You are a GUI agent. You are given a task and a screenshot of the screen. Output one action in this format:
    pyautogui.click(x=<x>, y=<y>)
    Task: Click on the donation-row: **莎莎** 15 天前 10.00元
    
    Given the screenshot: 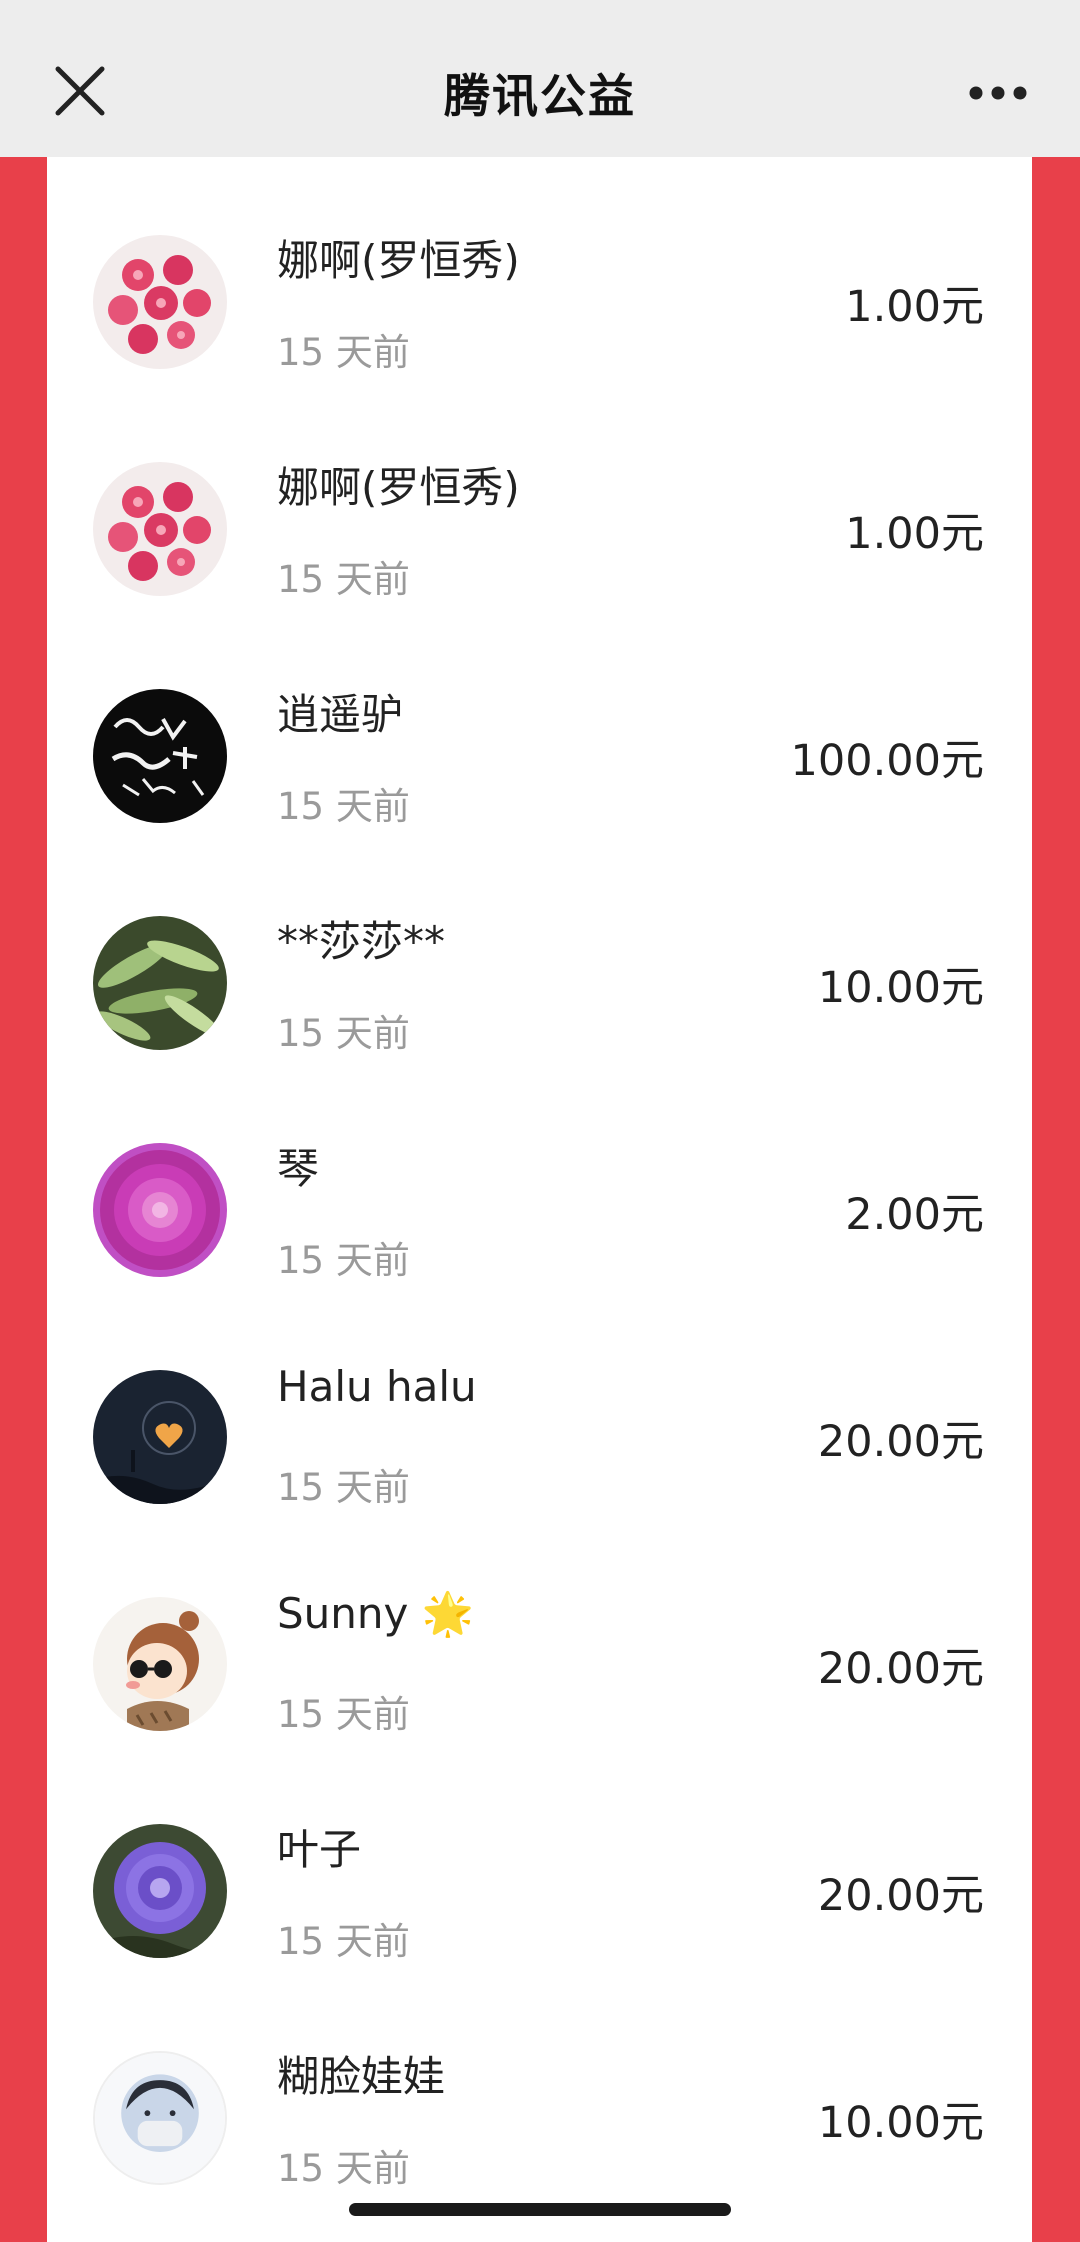 What is the action you would take?
    pyautogui.click(x=539, y=951)
    